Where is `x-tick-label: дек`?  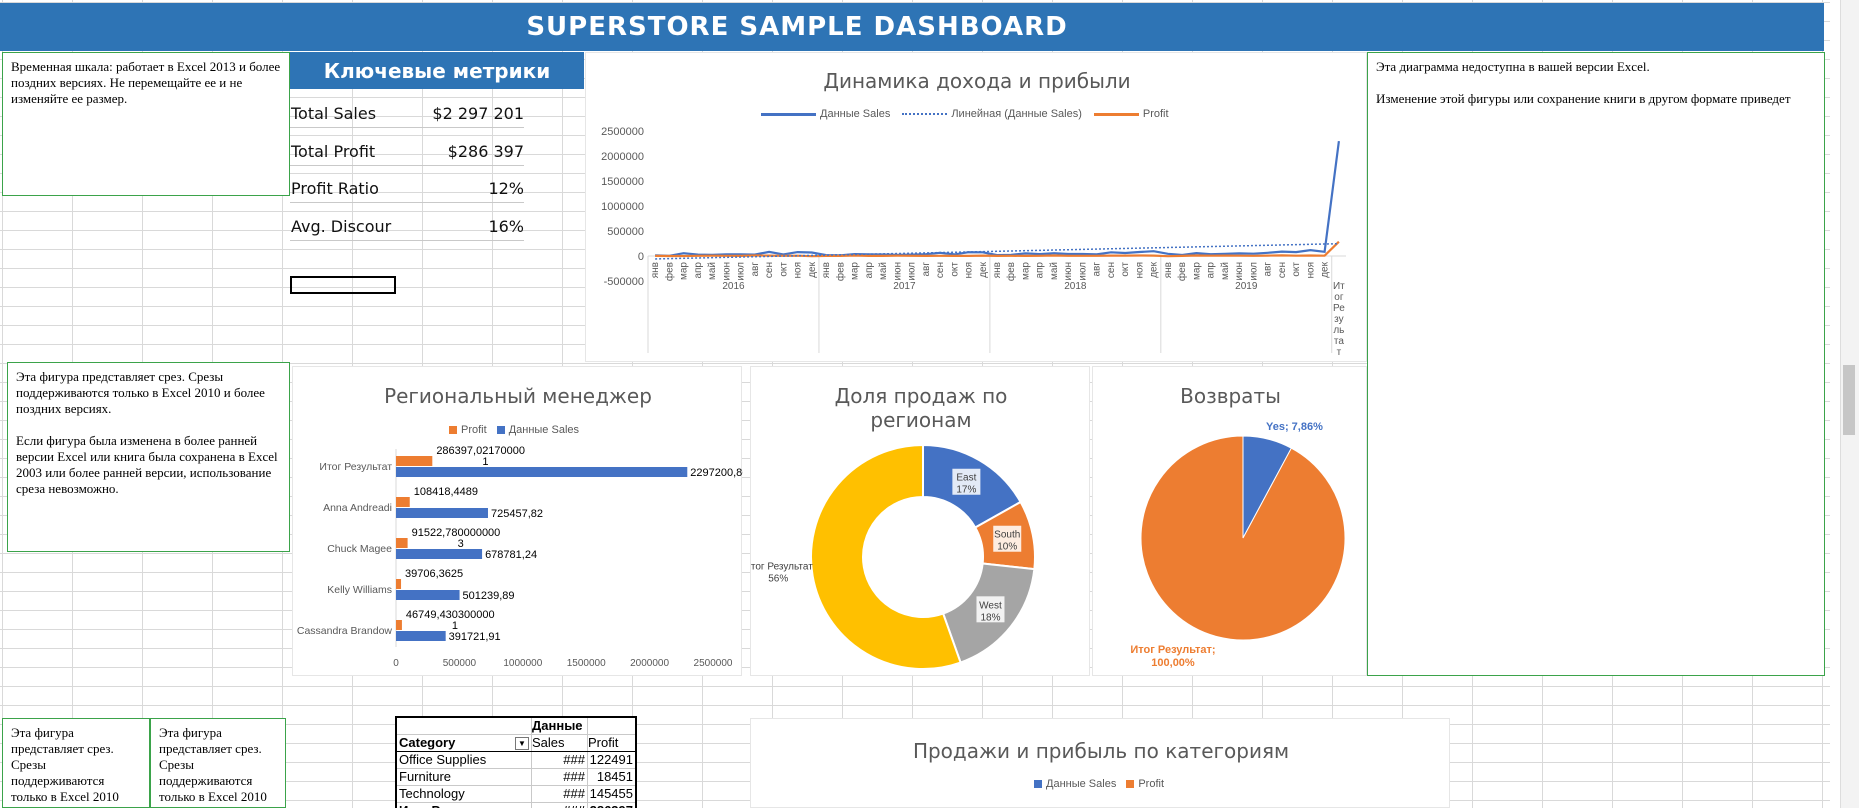
x-tick-label: дек is located at coordinates (1325, 269).